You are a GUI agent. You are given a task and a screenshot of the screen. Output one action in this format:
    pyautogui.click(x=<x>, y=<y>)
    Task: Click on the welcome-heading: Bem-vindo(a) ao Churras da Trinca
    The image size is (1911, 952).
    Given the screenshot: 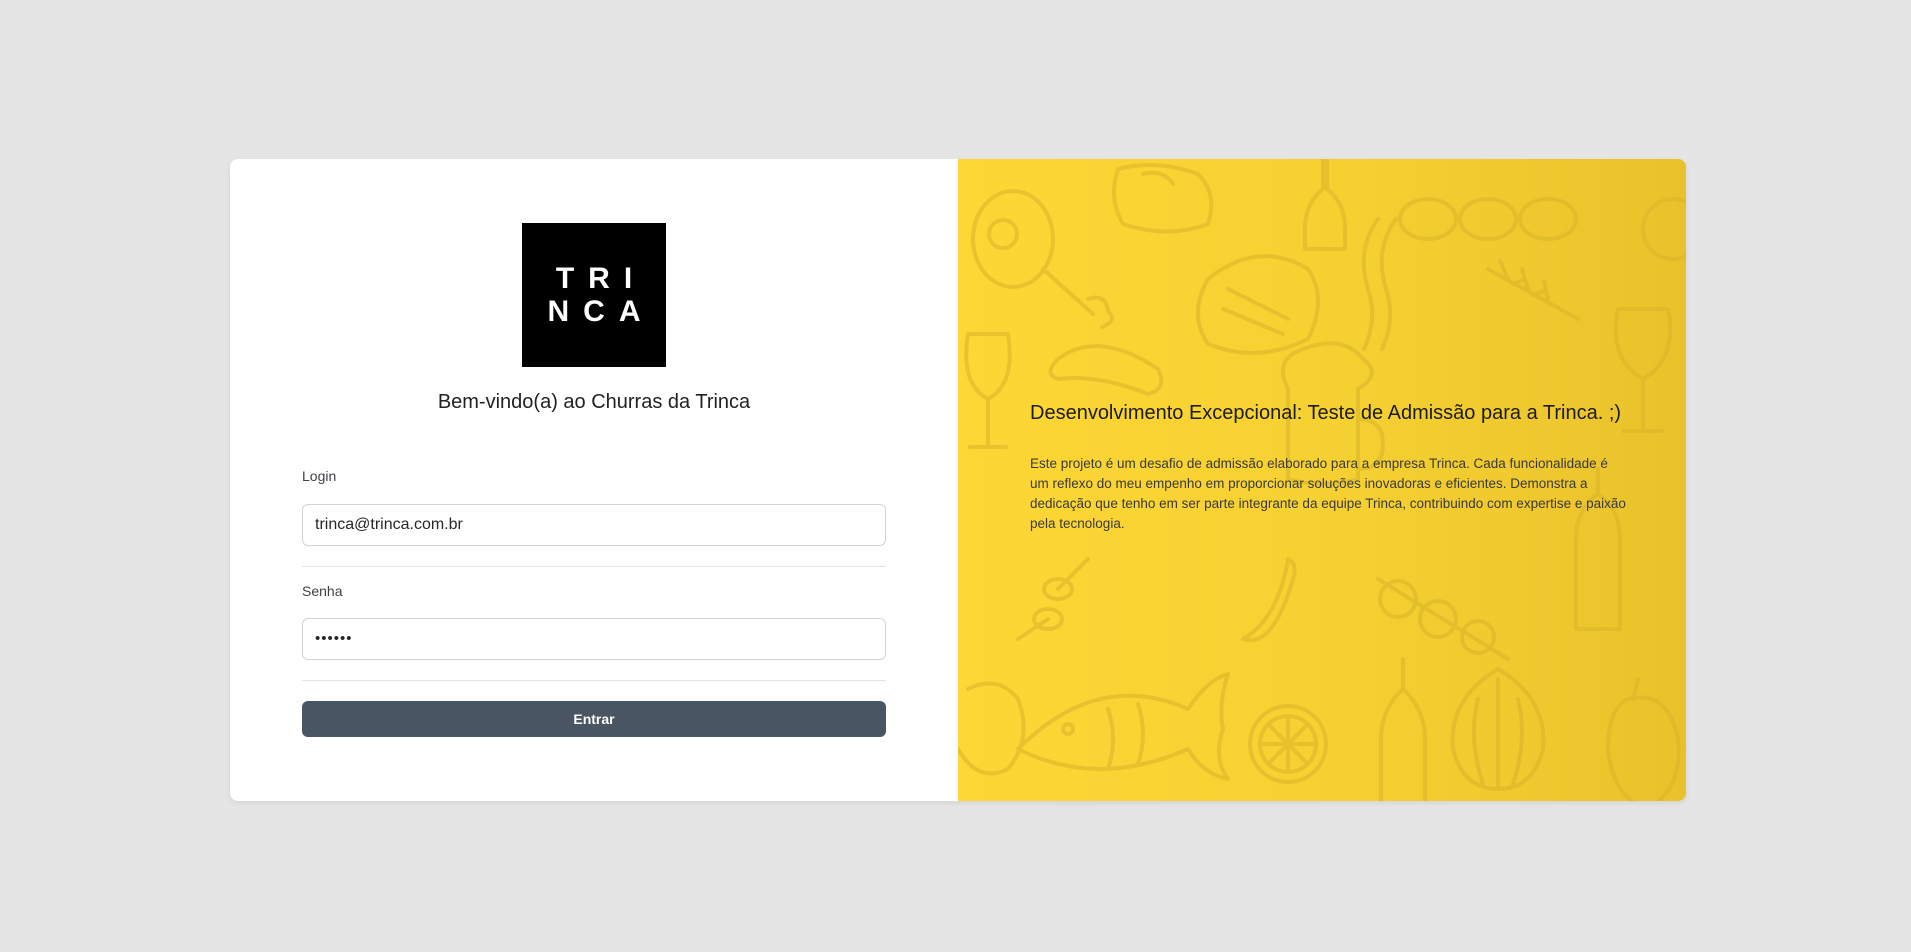 What is the action you would take?
    pyautogui.click(x=594, y=402)
    